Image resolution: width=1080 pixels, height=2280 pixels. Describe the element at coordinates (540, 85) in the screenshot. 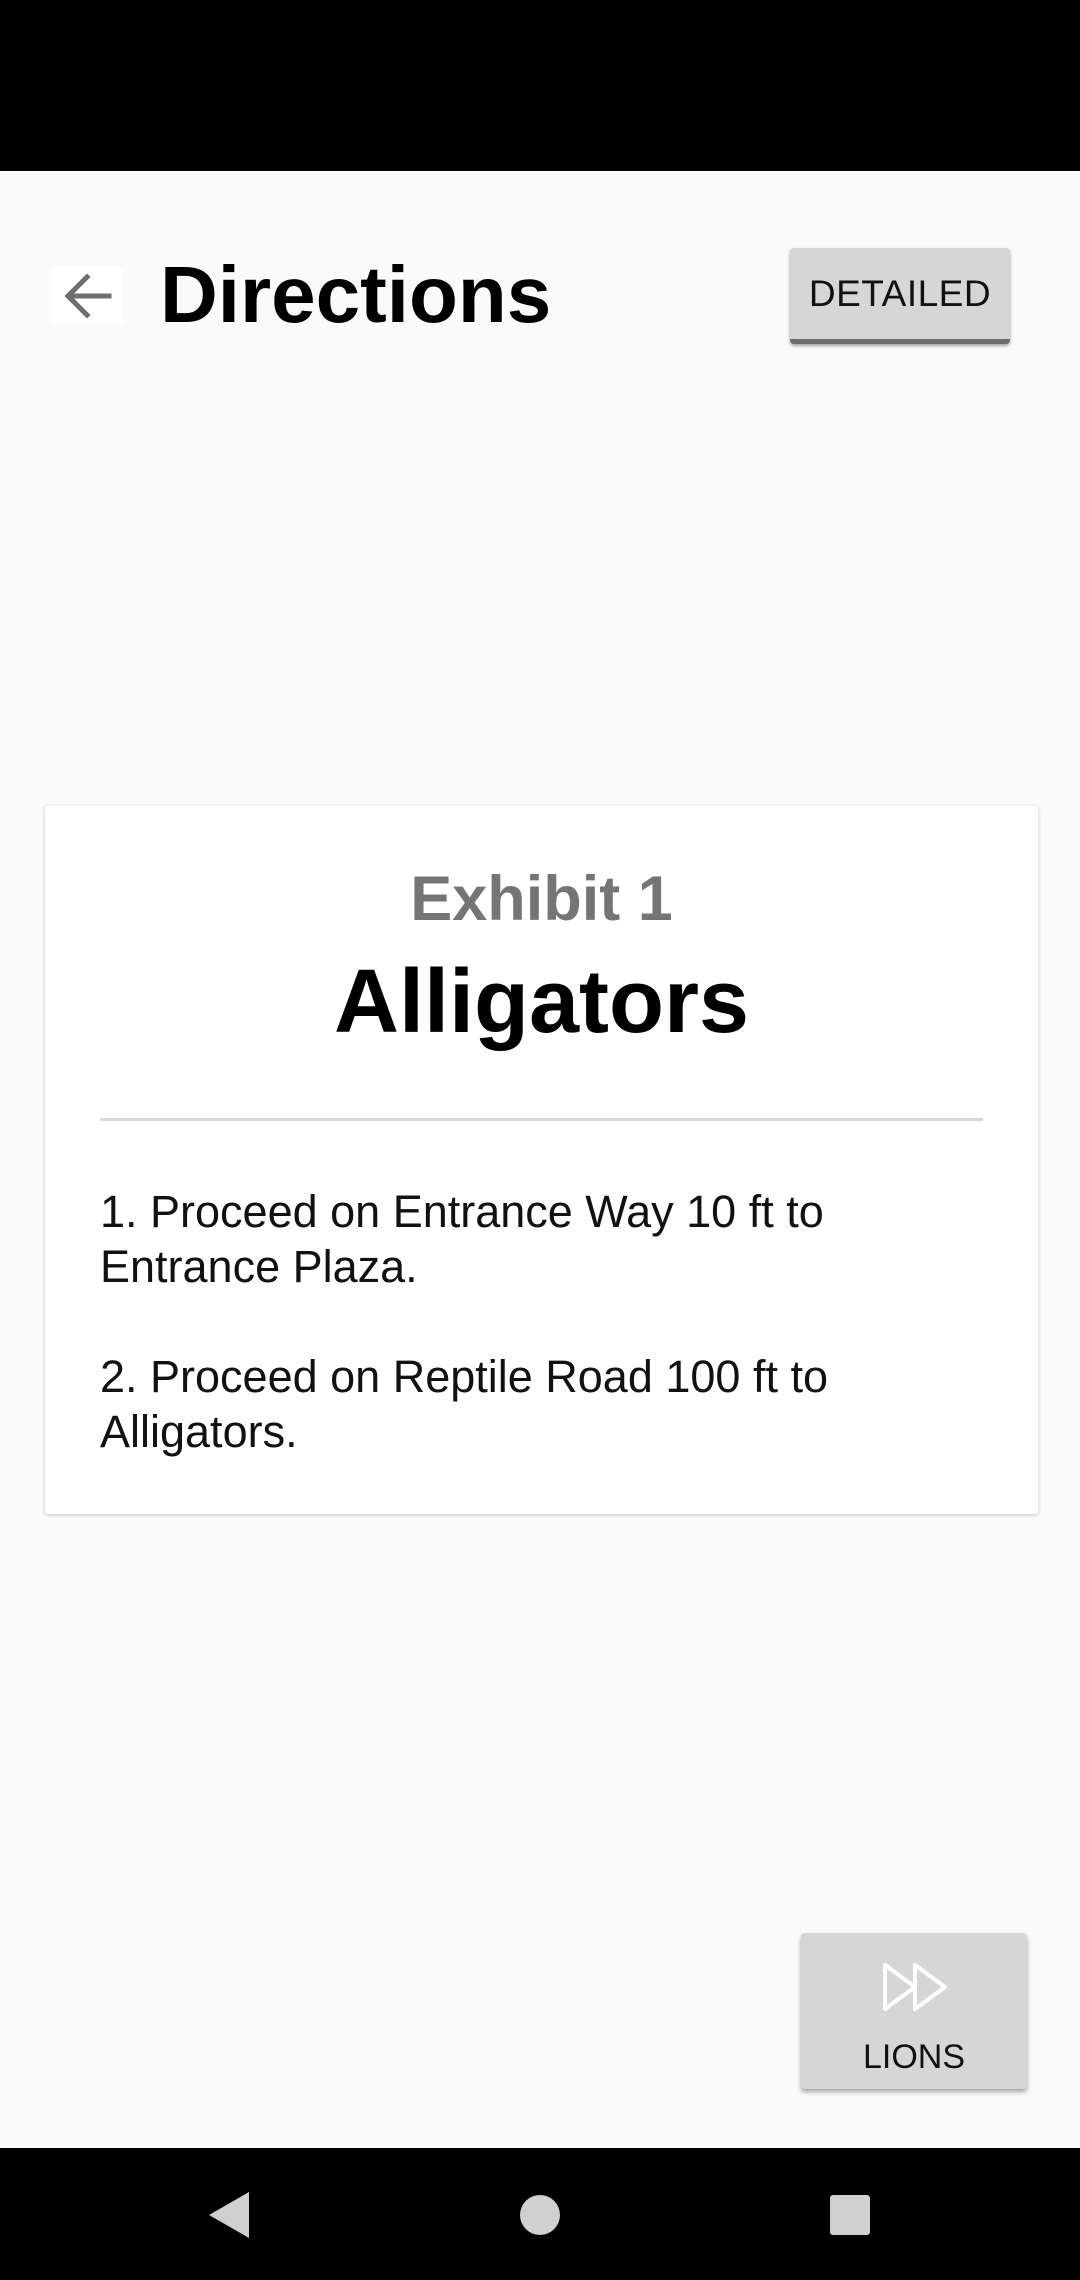

I see `status-bar` at that location.